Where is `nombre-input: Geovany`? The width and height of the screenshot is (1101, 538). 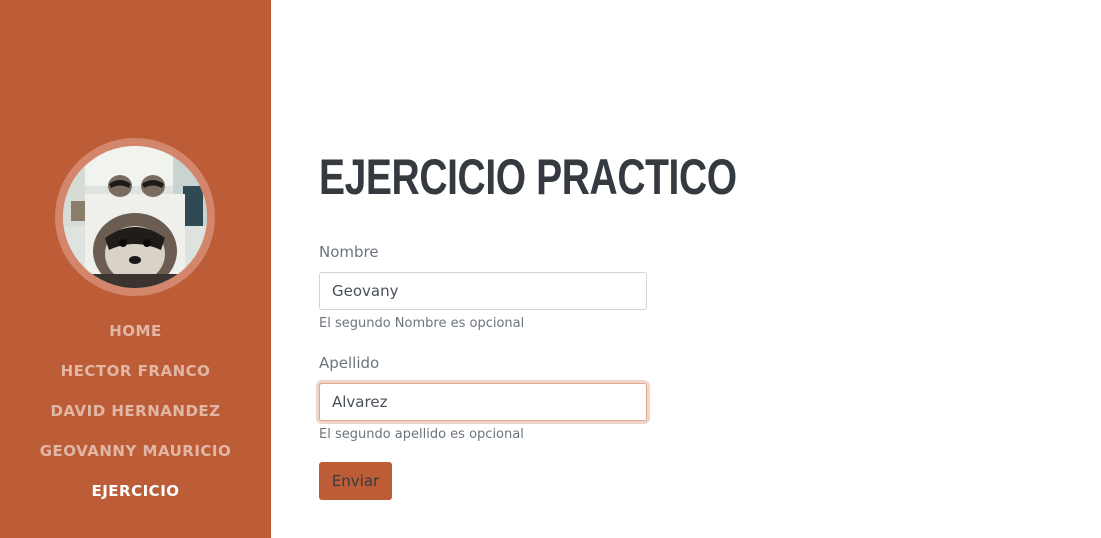 nombre-input: Geovany is located at coordinates (483, 291).